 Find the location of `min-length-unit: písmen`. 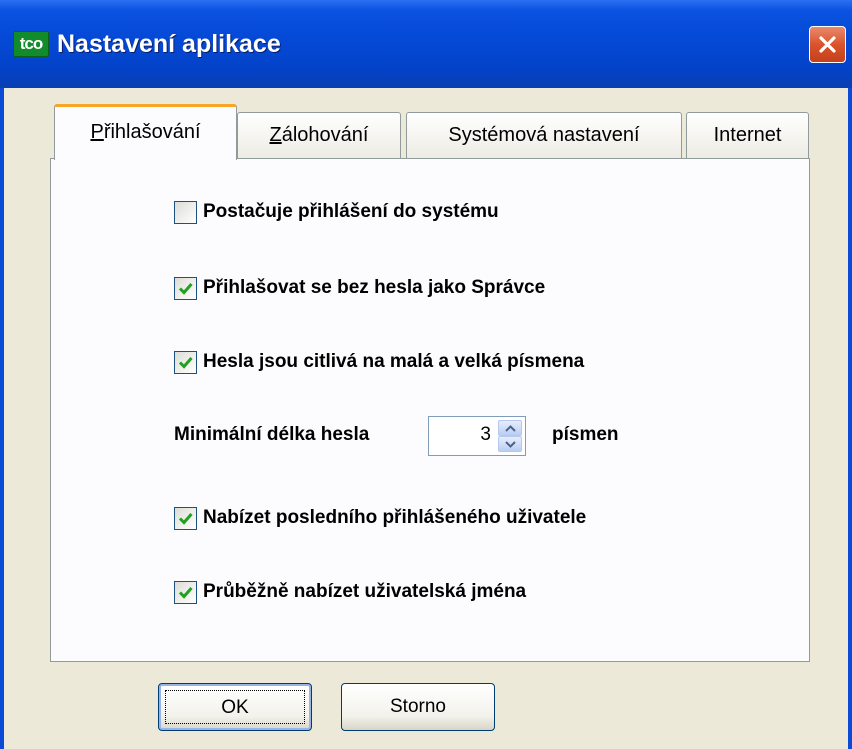

min-length-unit: písmen is located at coordinates (585, 434).